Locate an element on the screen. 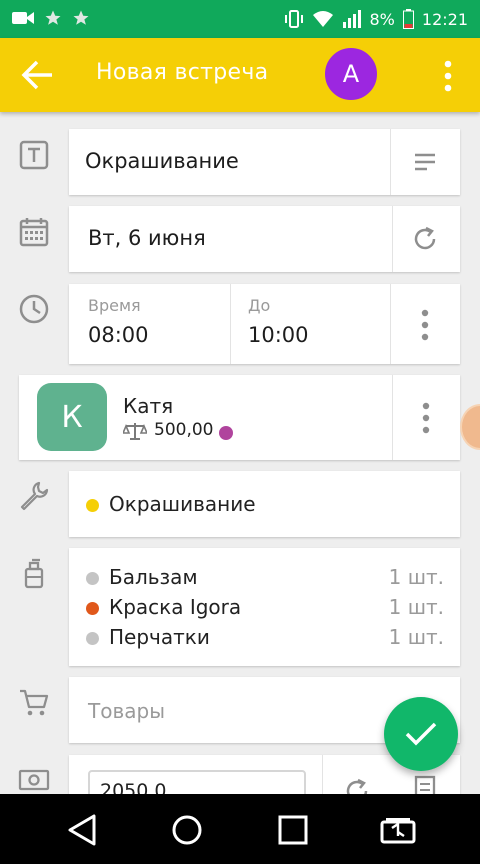  checkmark-icon is located at coordinates (421, 734).